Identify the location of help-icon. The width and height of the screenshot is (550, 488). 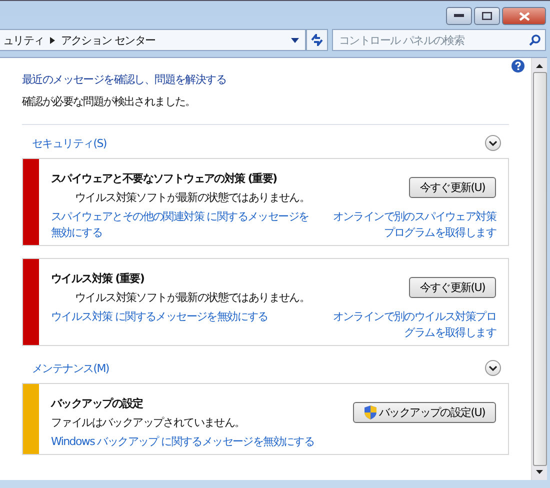
(518, 66).